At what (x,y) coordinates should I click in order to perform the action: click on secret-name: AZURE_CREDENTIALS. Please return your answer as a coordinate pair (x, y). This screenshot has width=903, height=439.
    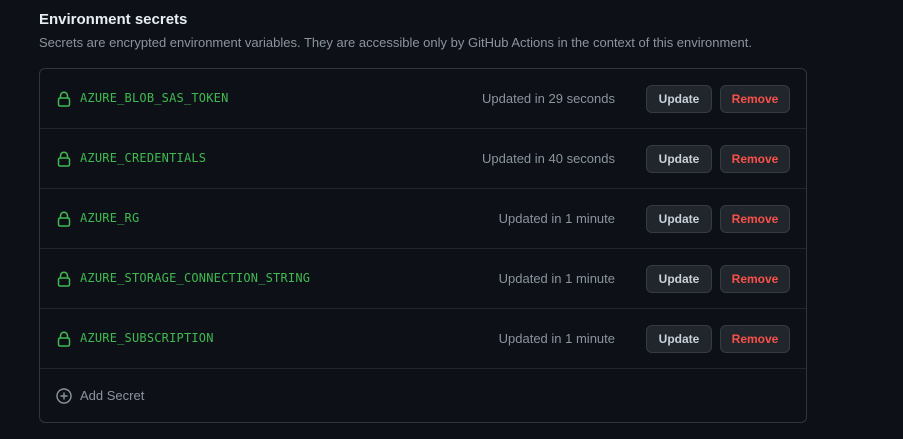
    Looking at the image, I should click on (143, 158).